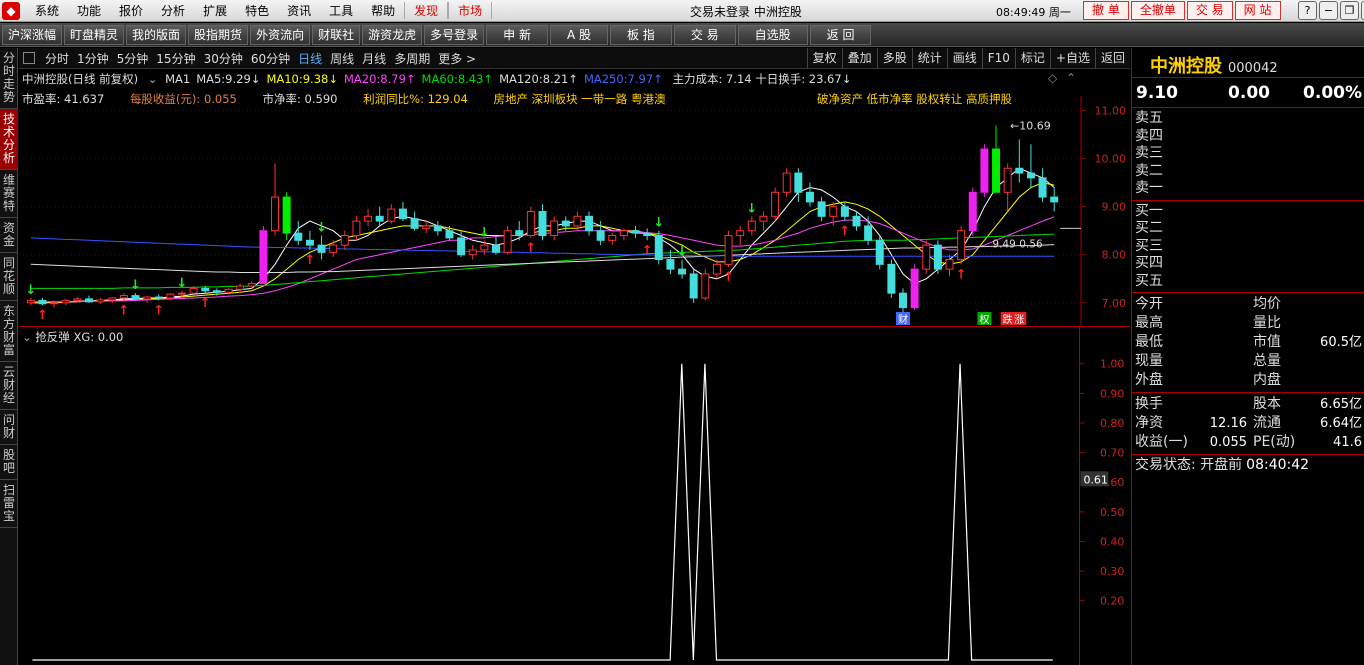 The width and height of the screenshot is (1364, 665). I want to click on diamond-icon: ◇, so click(1052, 78).